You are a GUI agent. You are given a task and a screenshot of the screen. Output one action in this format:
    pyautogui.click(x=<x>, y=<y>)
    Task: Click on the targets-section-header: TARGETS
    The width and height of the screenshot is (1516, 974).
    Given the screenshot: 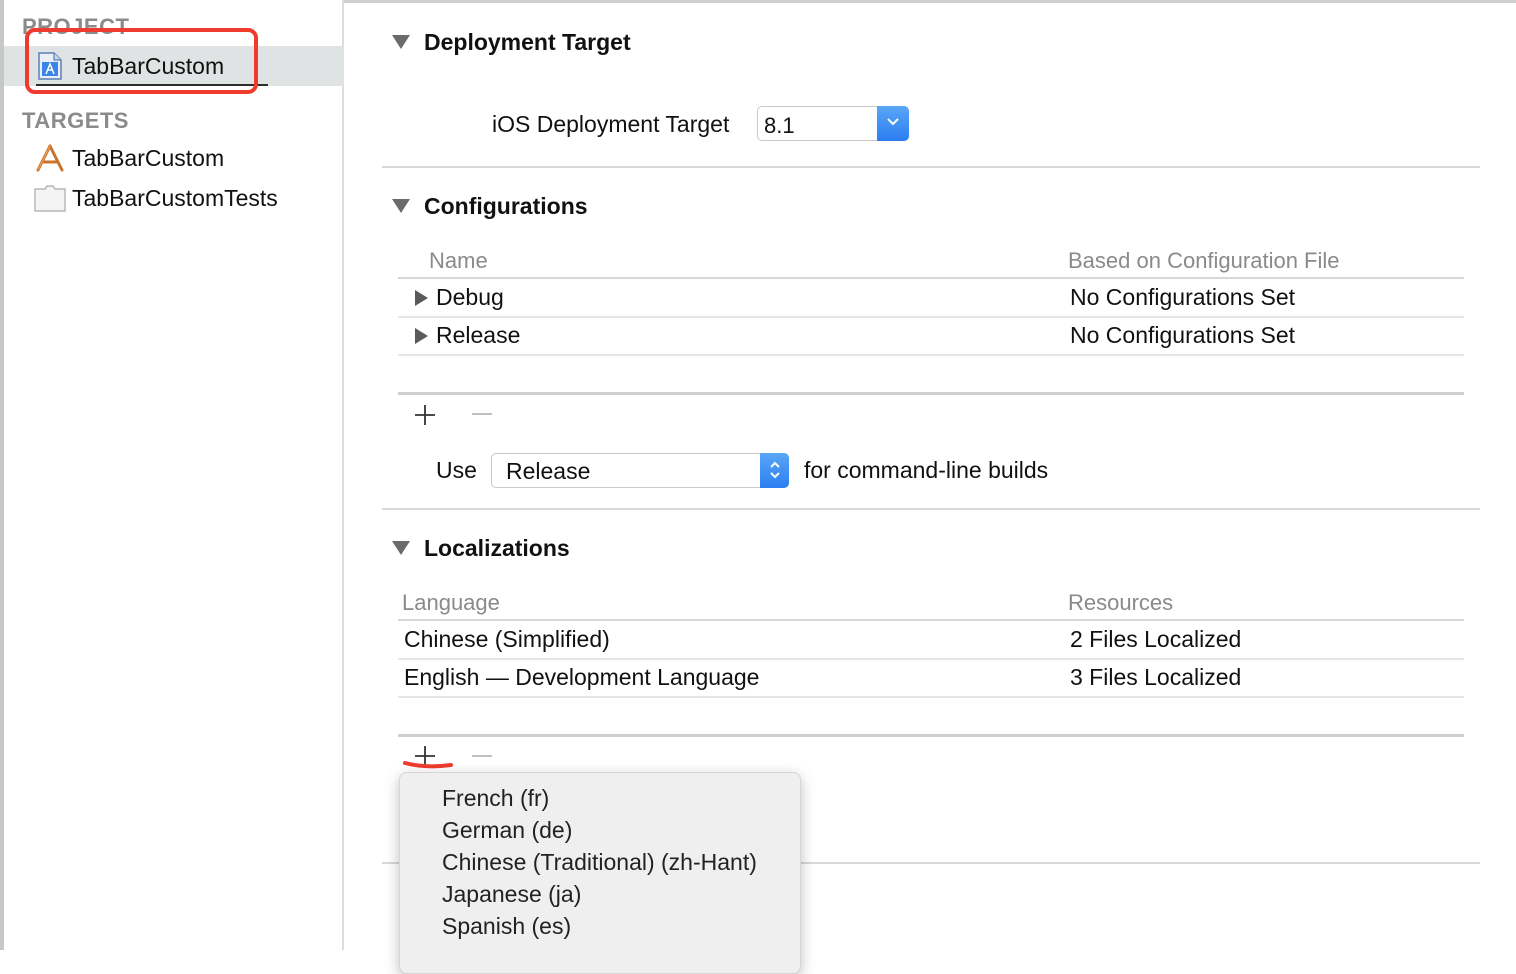 What is the action you would take?
    pyautogui.click(x=75, y=120)
    